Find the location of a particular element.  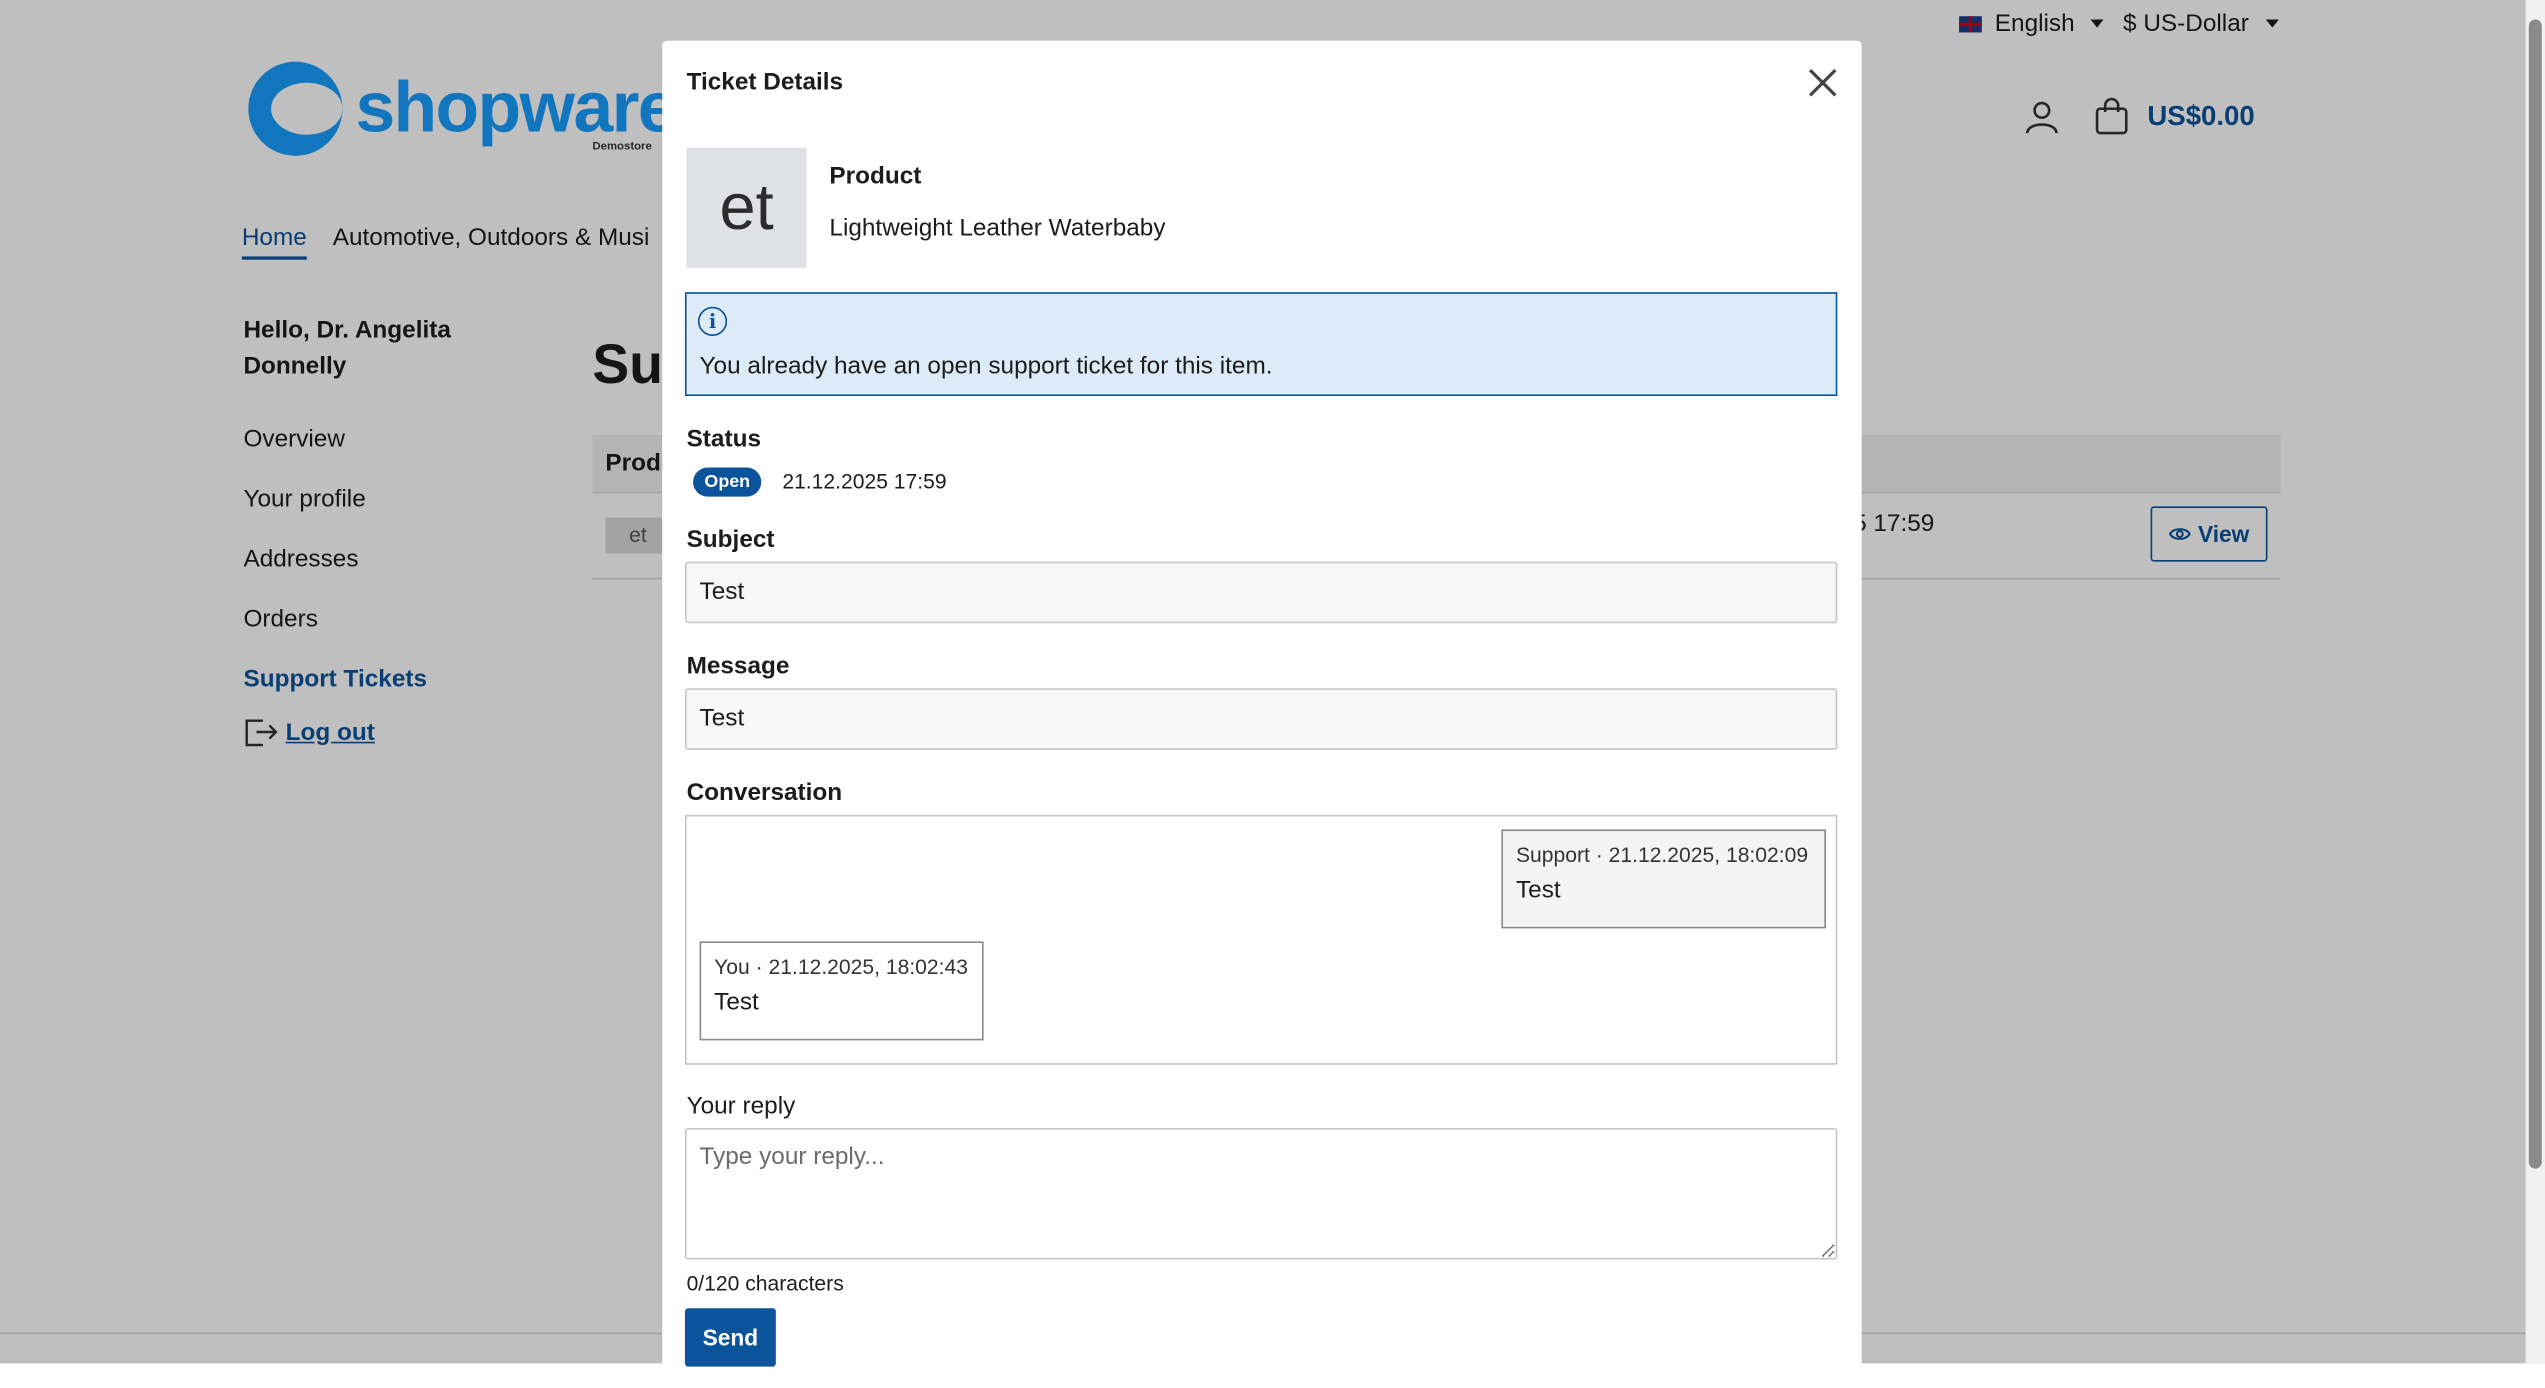

page-scrollbar is located at coordinates (2535, 682).